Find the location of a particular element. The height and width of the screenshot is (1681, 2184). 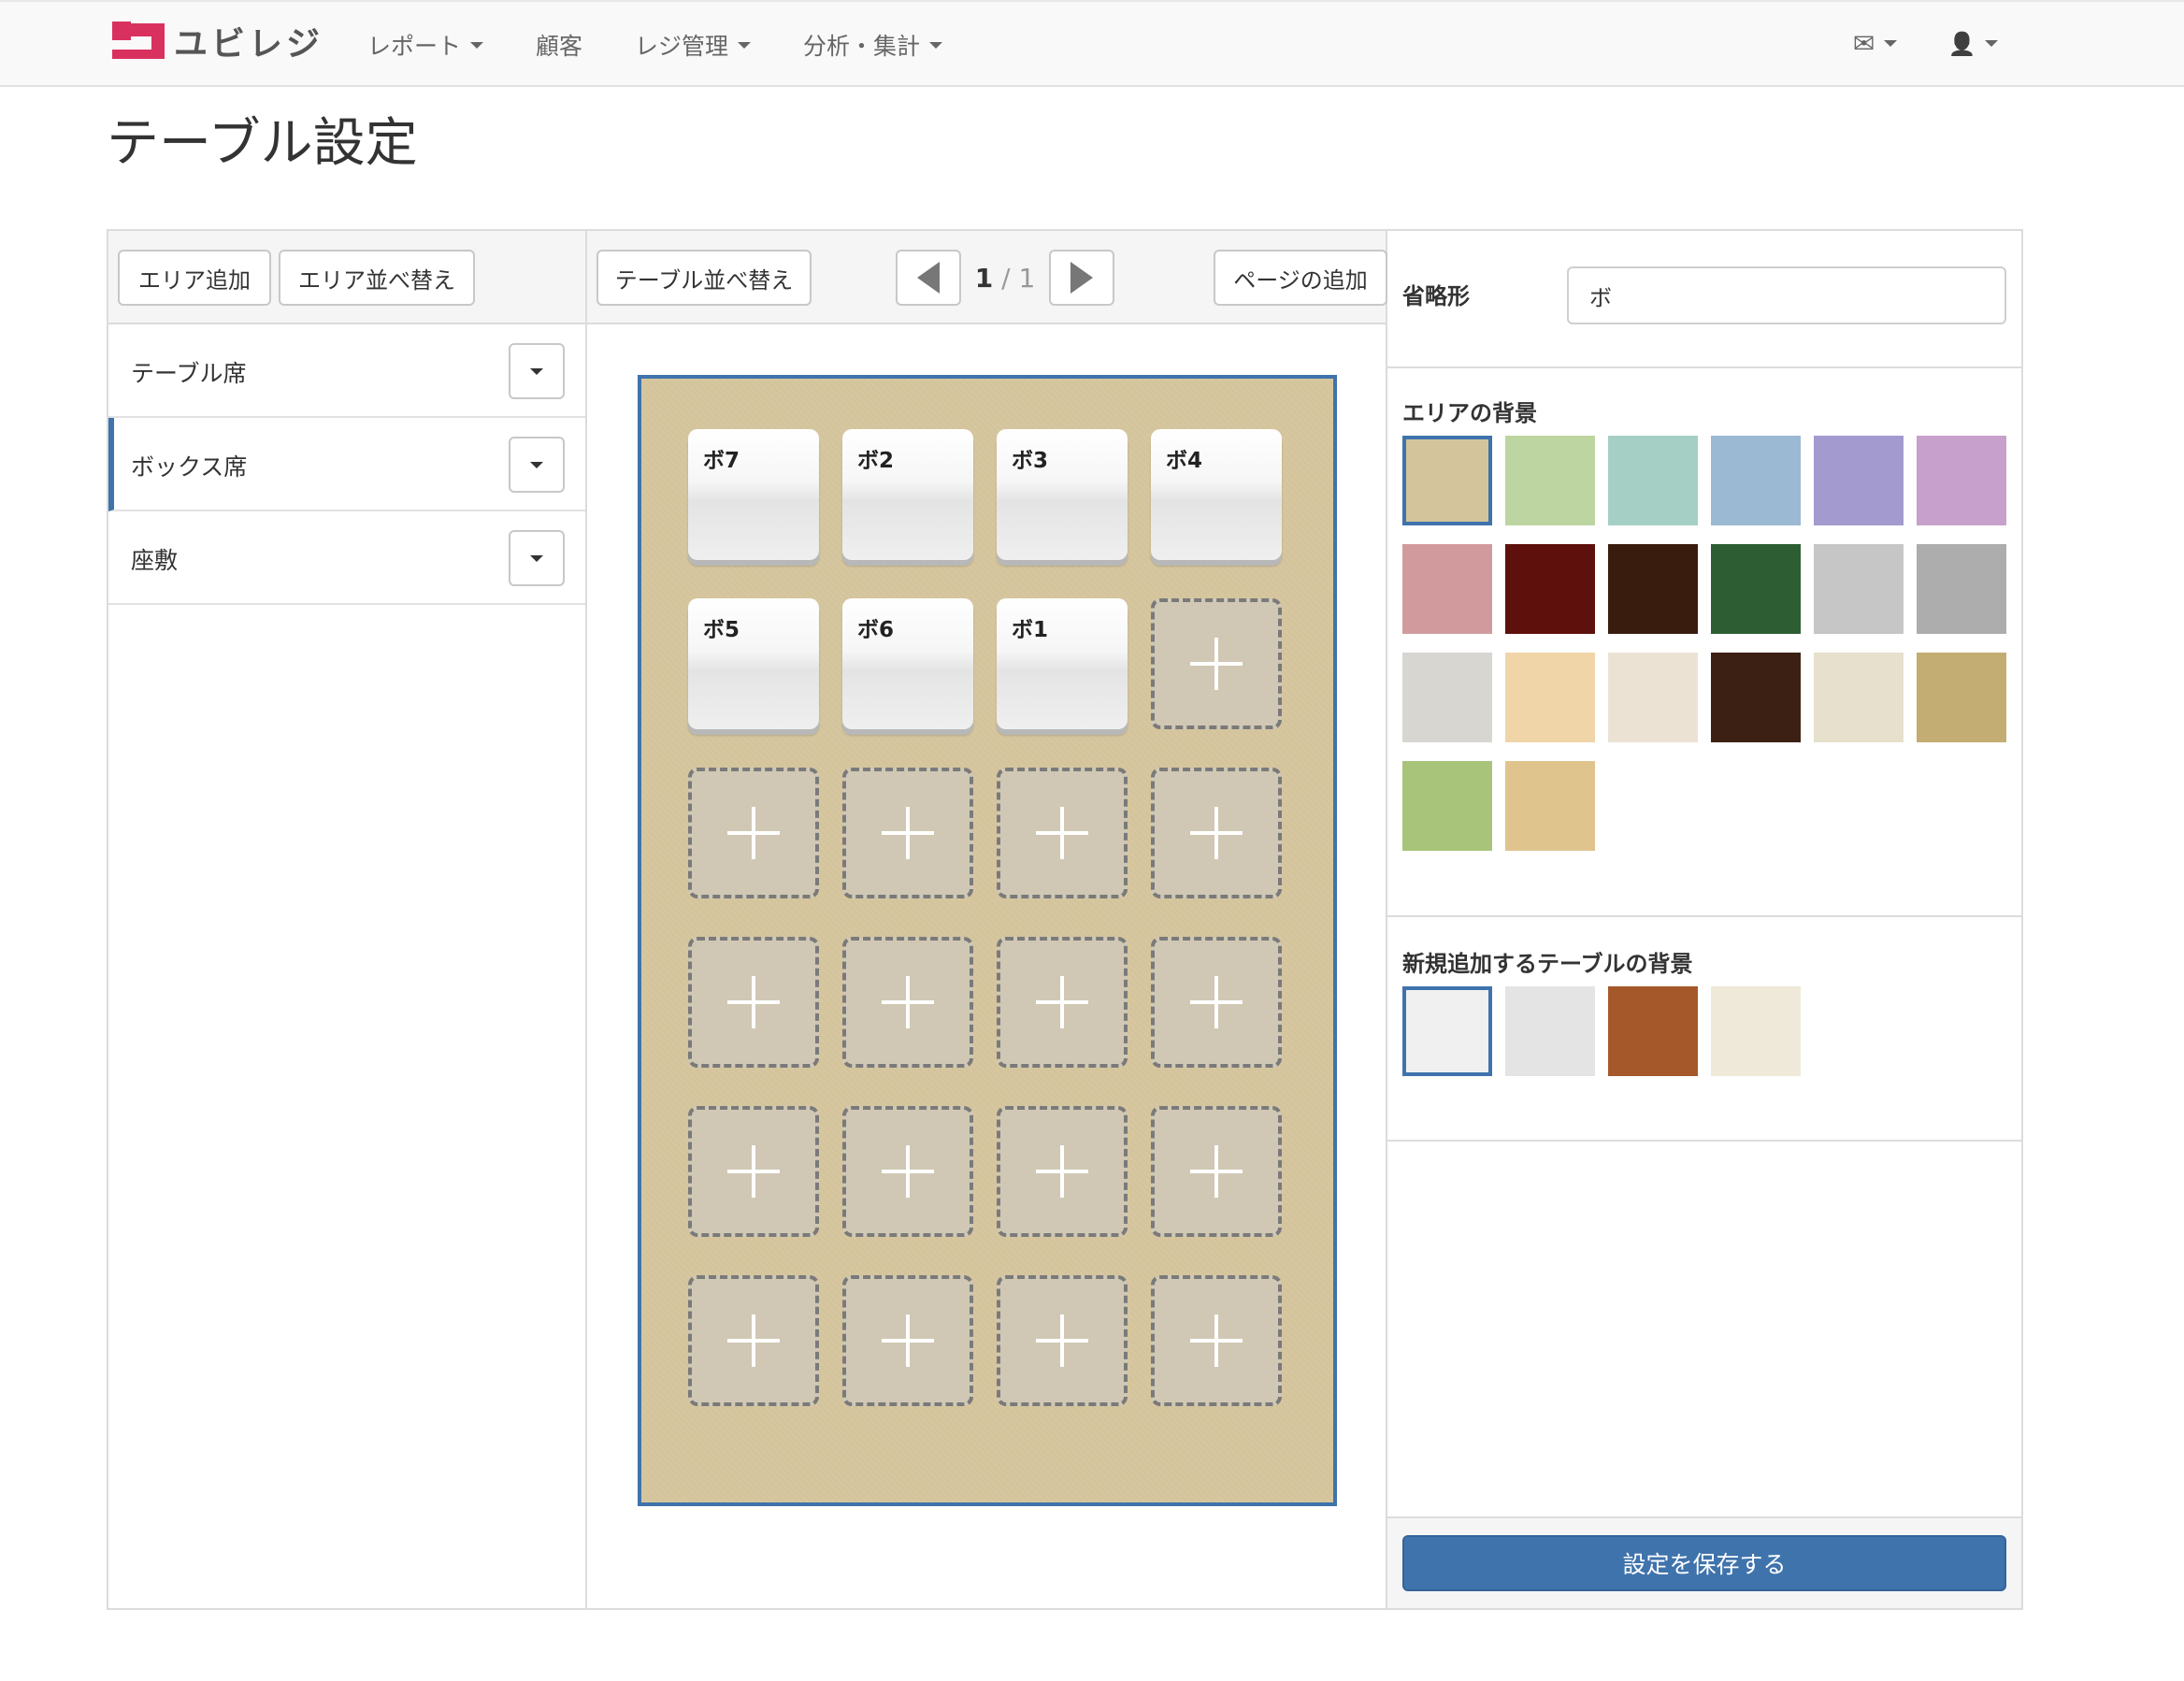

nav-item-register: レジ管理 is located at coordinates (693, 45).